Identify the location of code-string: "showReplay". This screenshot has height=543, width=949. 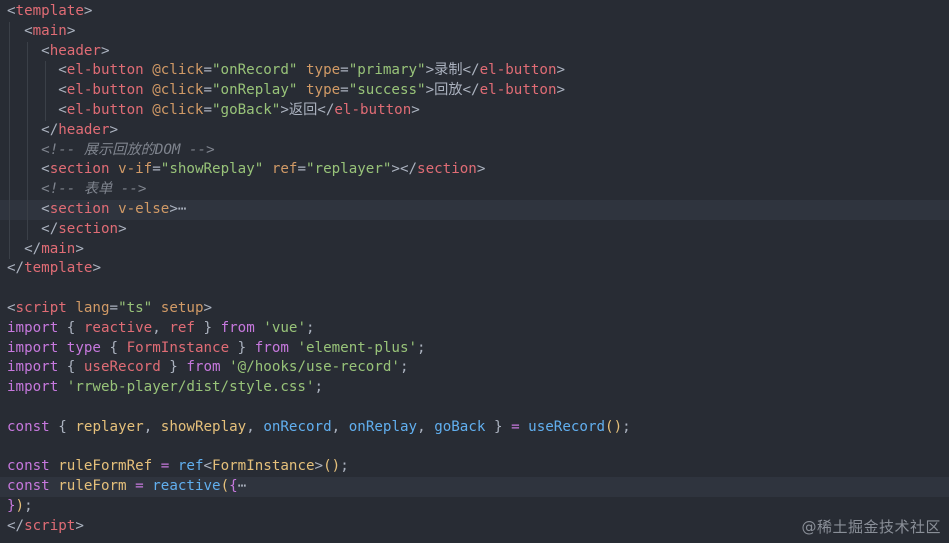
(212, 169).